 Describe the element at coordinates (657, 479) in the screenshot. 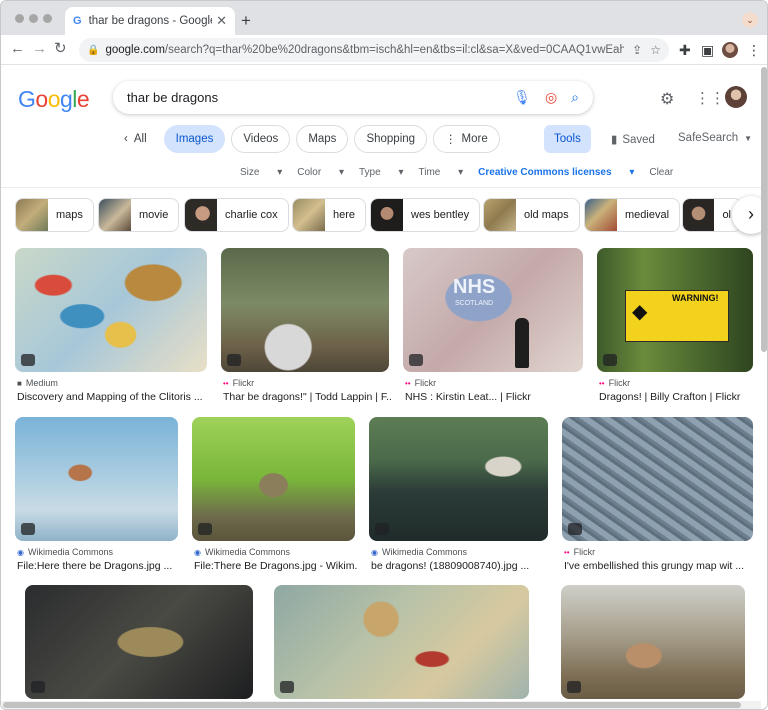

I see `result-thumbnail-grungy-map` at that location.